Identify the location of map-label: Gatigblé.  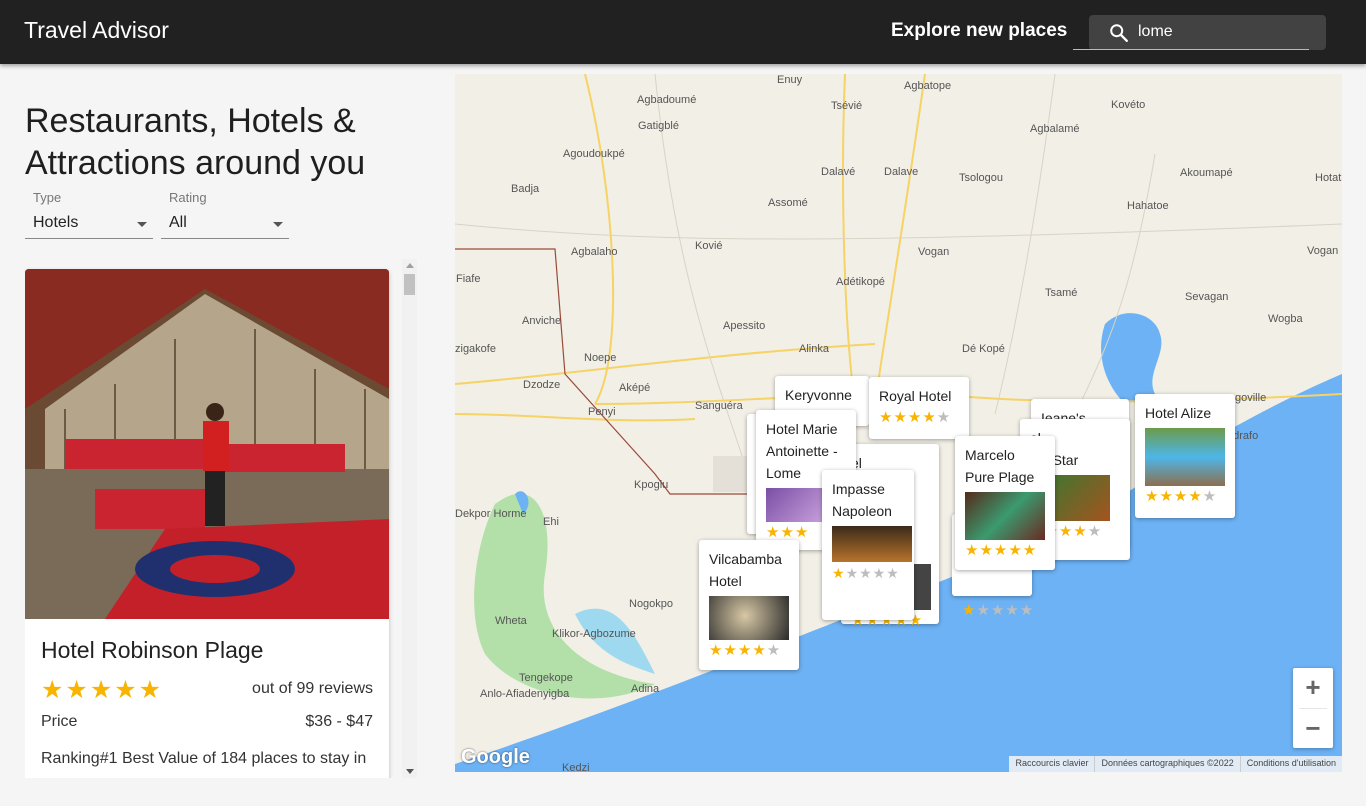
(658, 126).